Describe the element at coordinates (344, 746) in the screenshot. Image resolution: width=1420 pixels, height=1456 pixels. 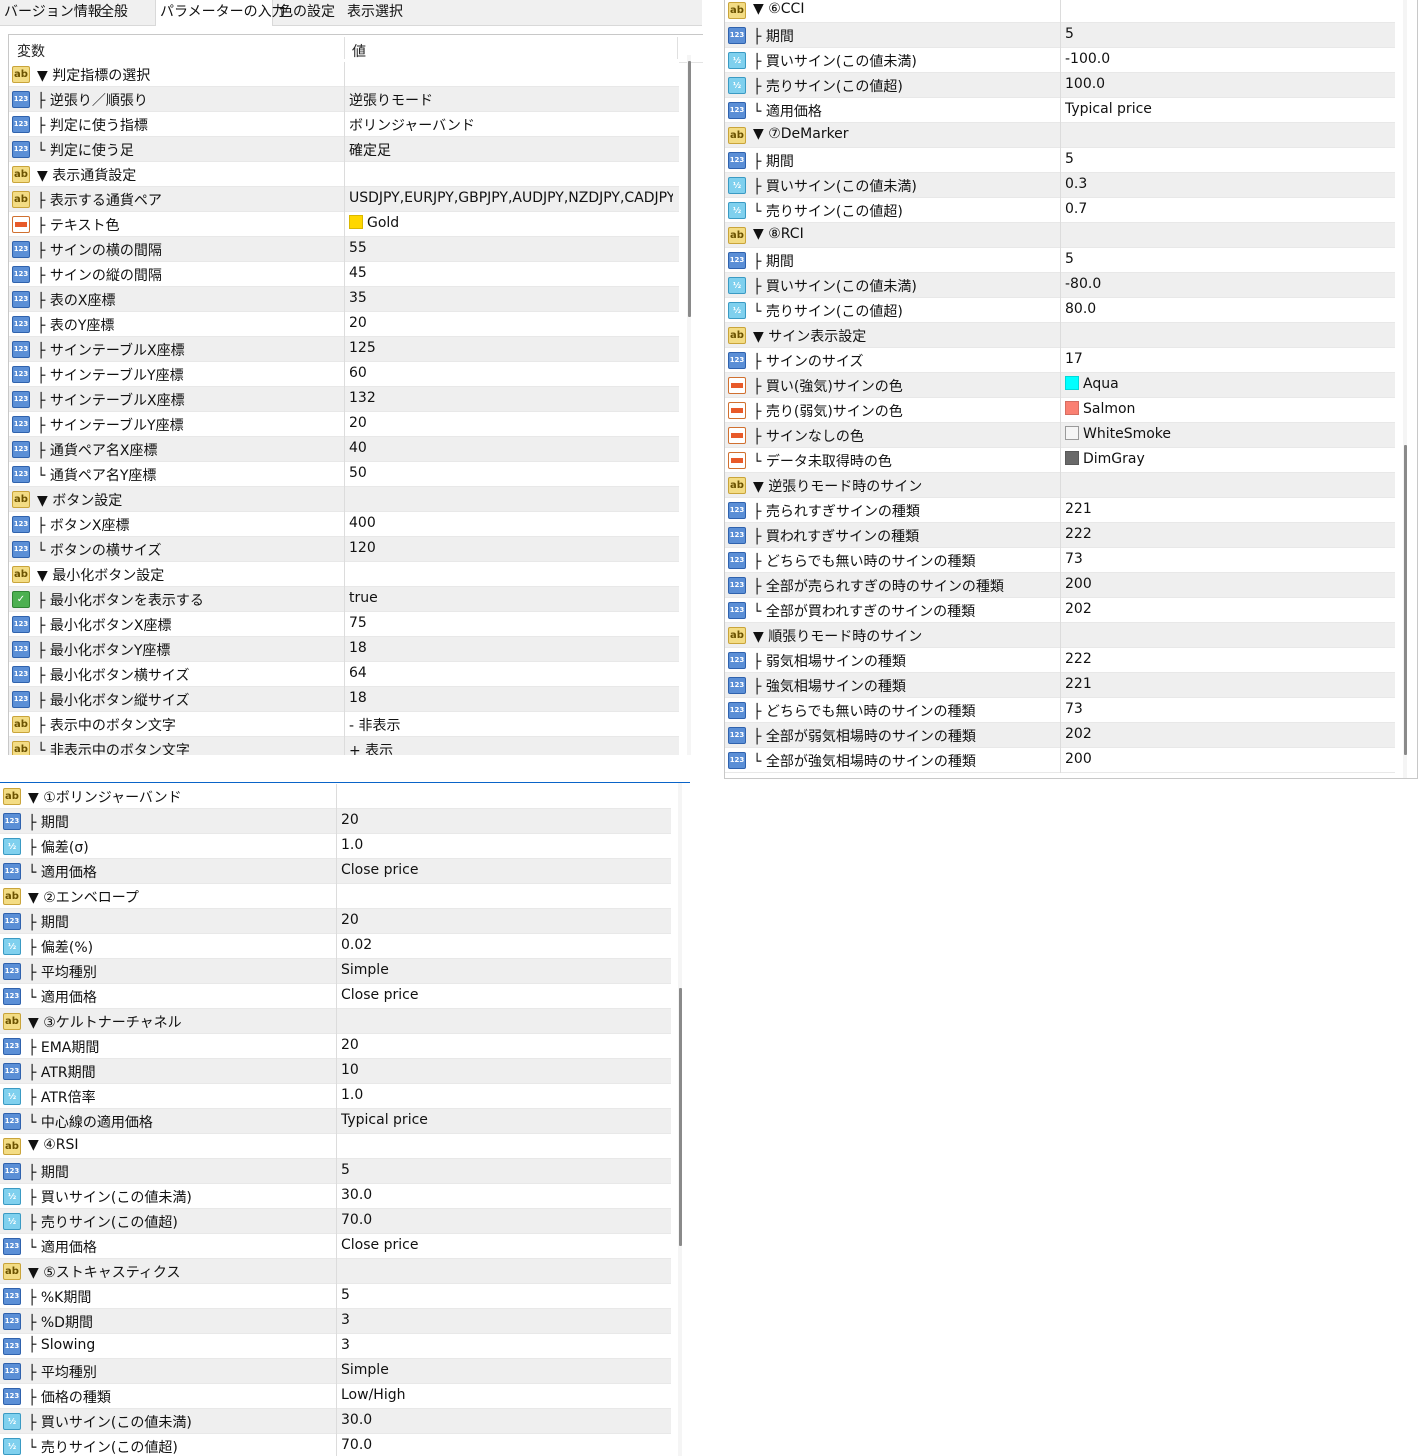
I see `table-row: ab └ 非表示中のボタン文字 + 表示` at that location.